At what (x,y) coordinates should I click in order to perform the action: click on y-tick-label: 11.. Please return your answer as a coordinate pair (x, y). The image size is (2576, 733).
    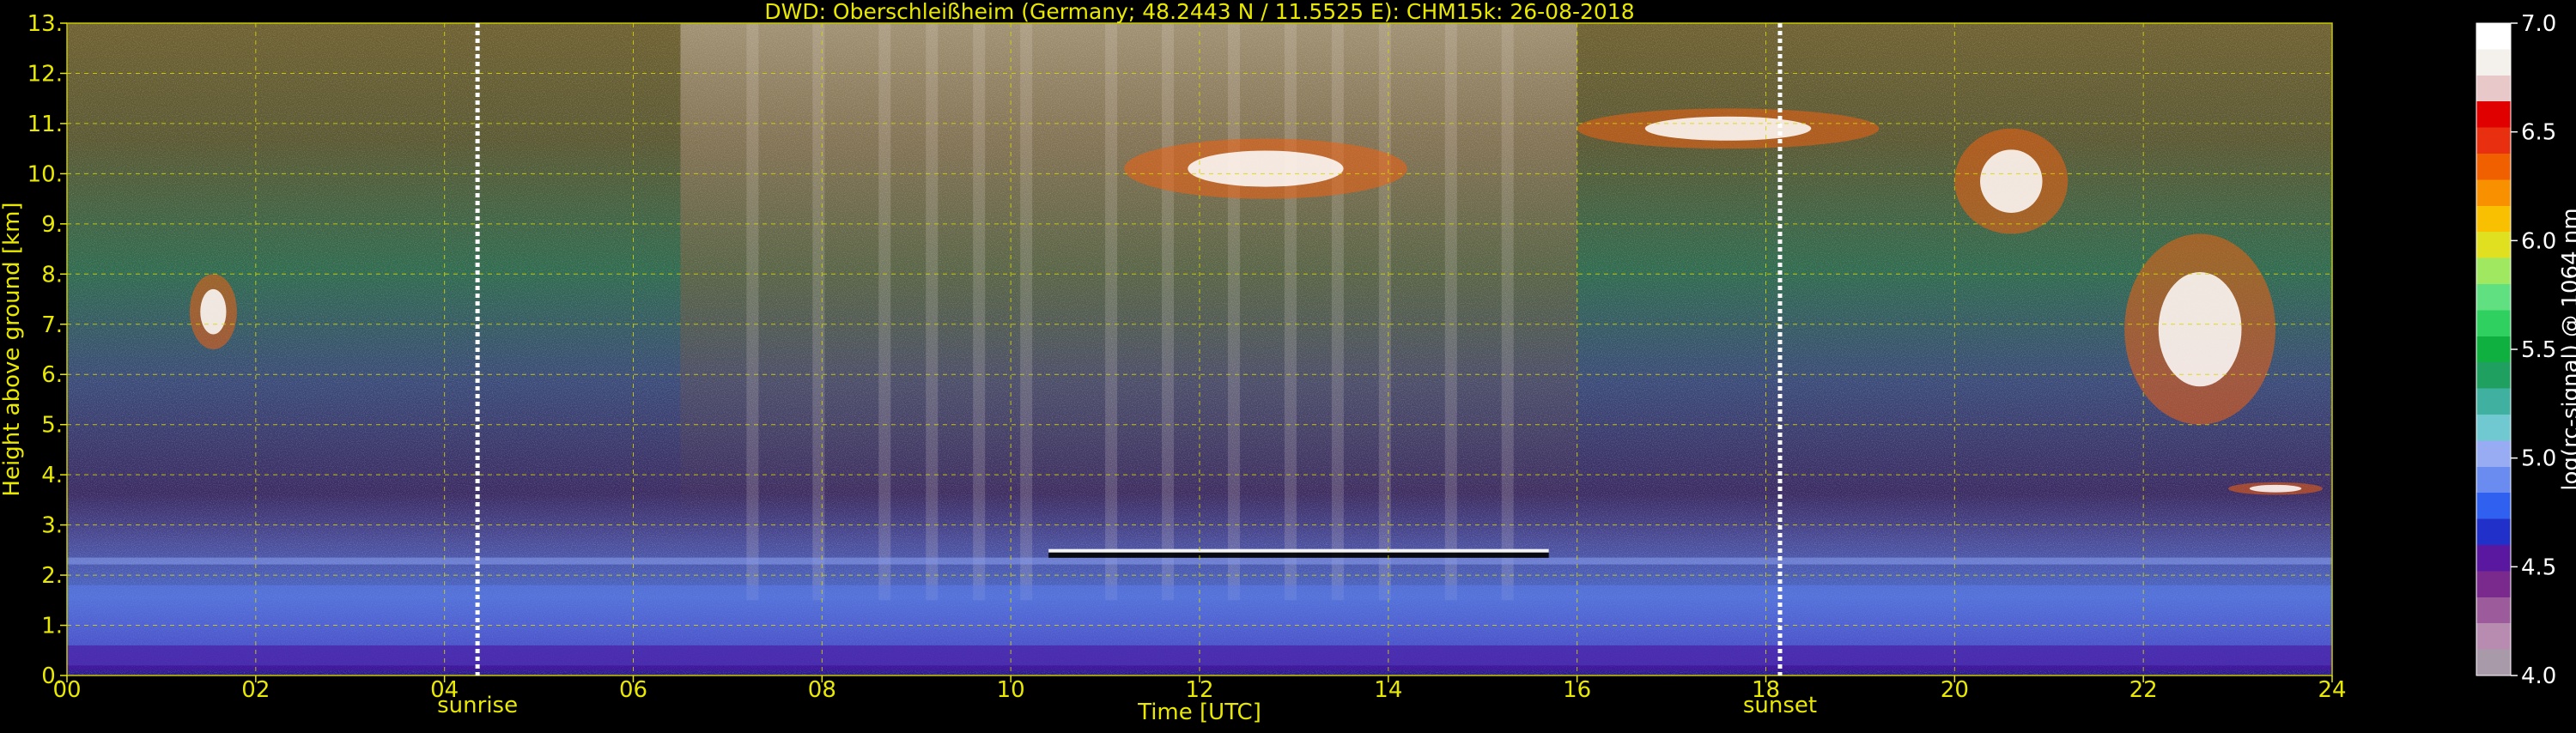
    Looking at the image, I should click on (45, 124).